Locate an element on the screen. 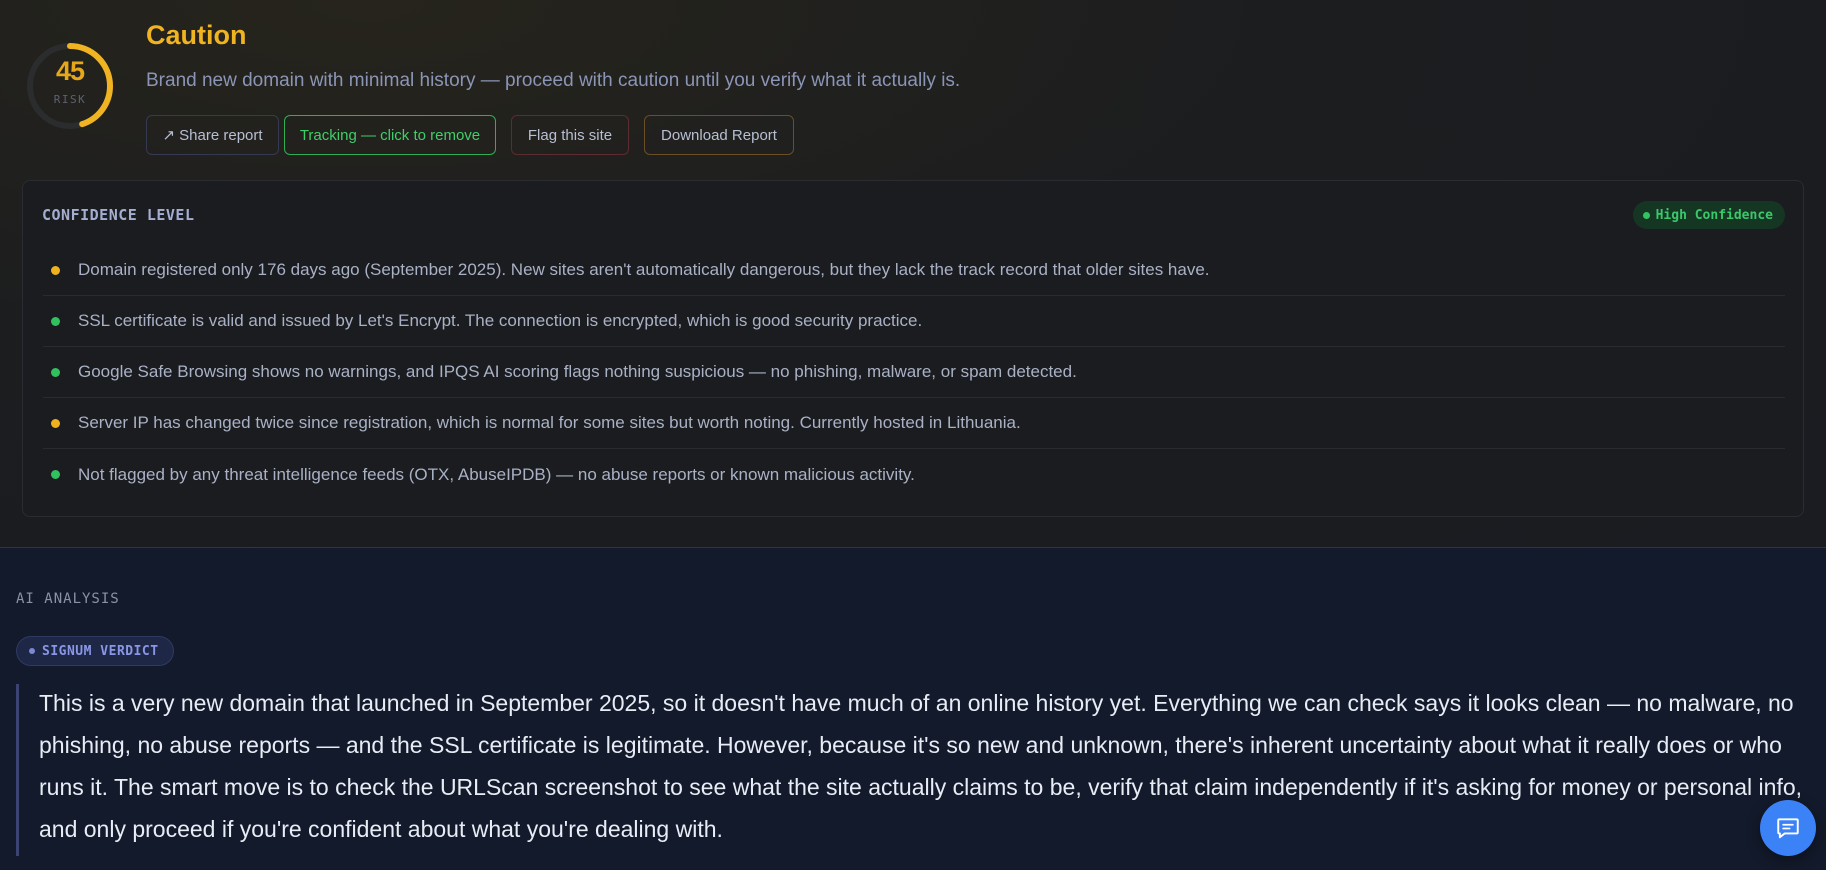 The height and width of the screenshot is (870, 1826). signum-verdict-pill: SIGNUM VERDICT is located at coordinates (95, 651).